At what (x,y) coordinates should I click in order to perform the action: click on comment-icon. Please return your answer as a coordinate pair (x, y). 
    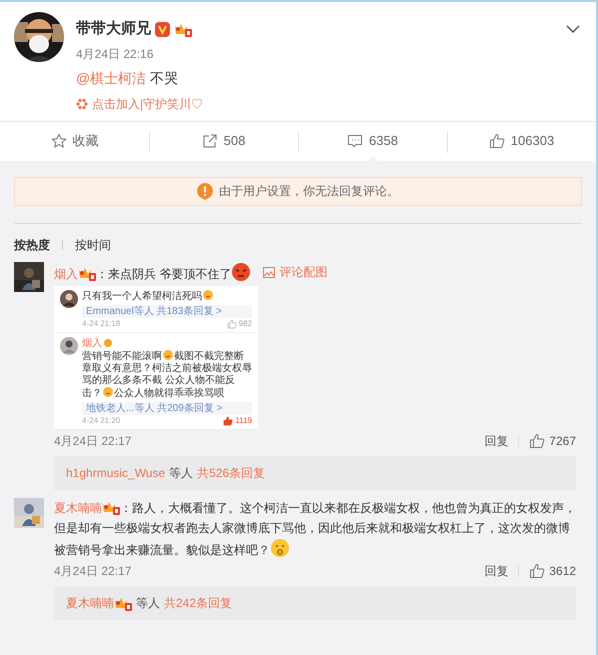
    Looking at the image, I should click on (355, 141).